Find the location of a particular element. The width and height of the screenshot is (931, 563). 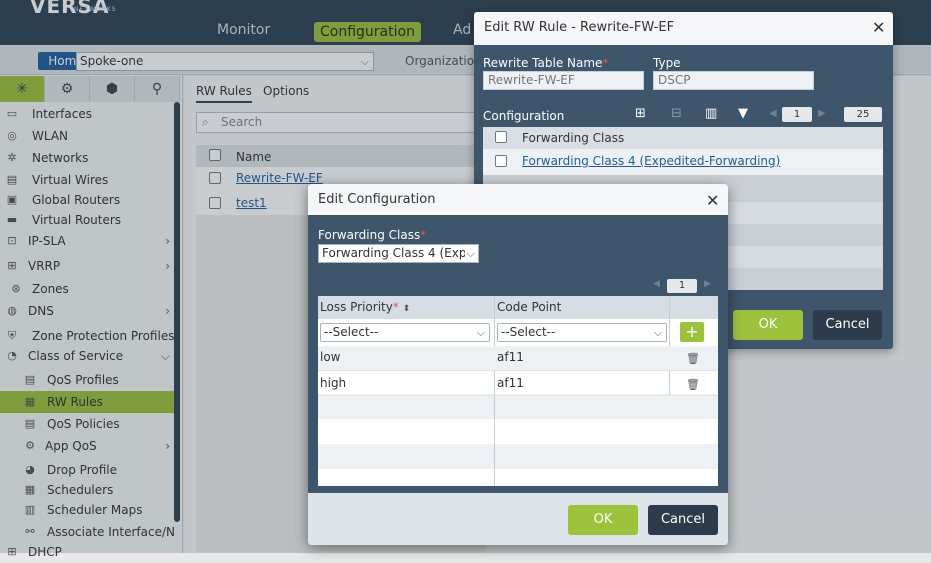

remove-icon: ⊟ is located at coordinates (676, 113).